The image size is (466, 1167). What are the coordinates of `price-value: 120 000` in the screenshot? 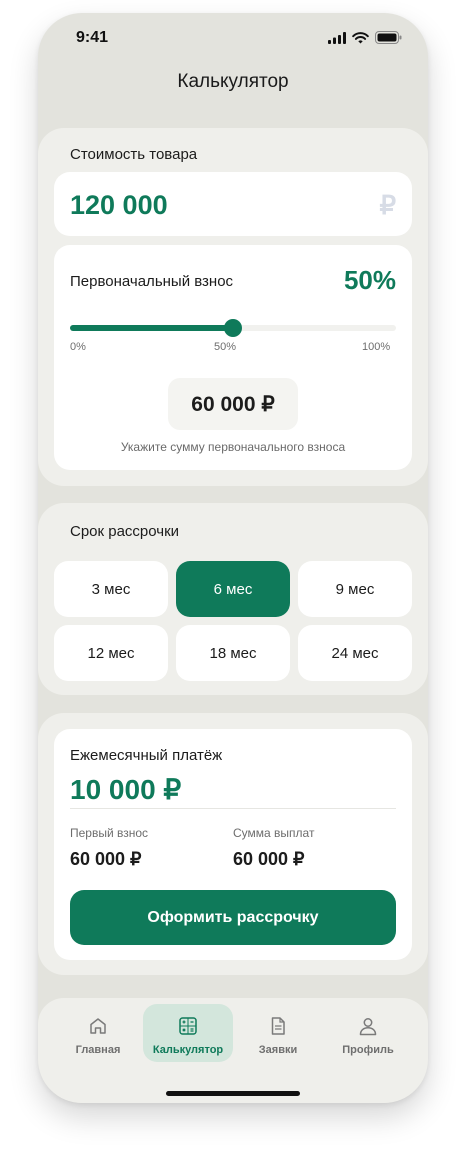 It's located at (119, 205).